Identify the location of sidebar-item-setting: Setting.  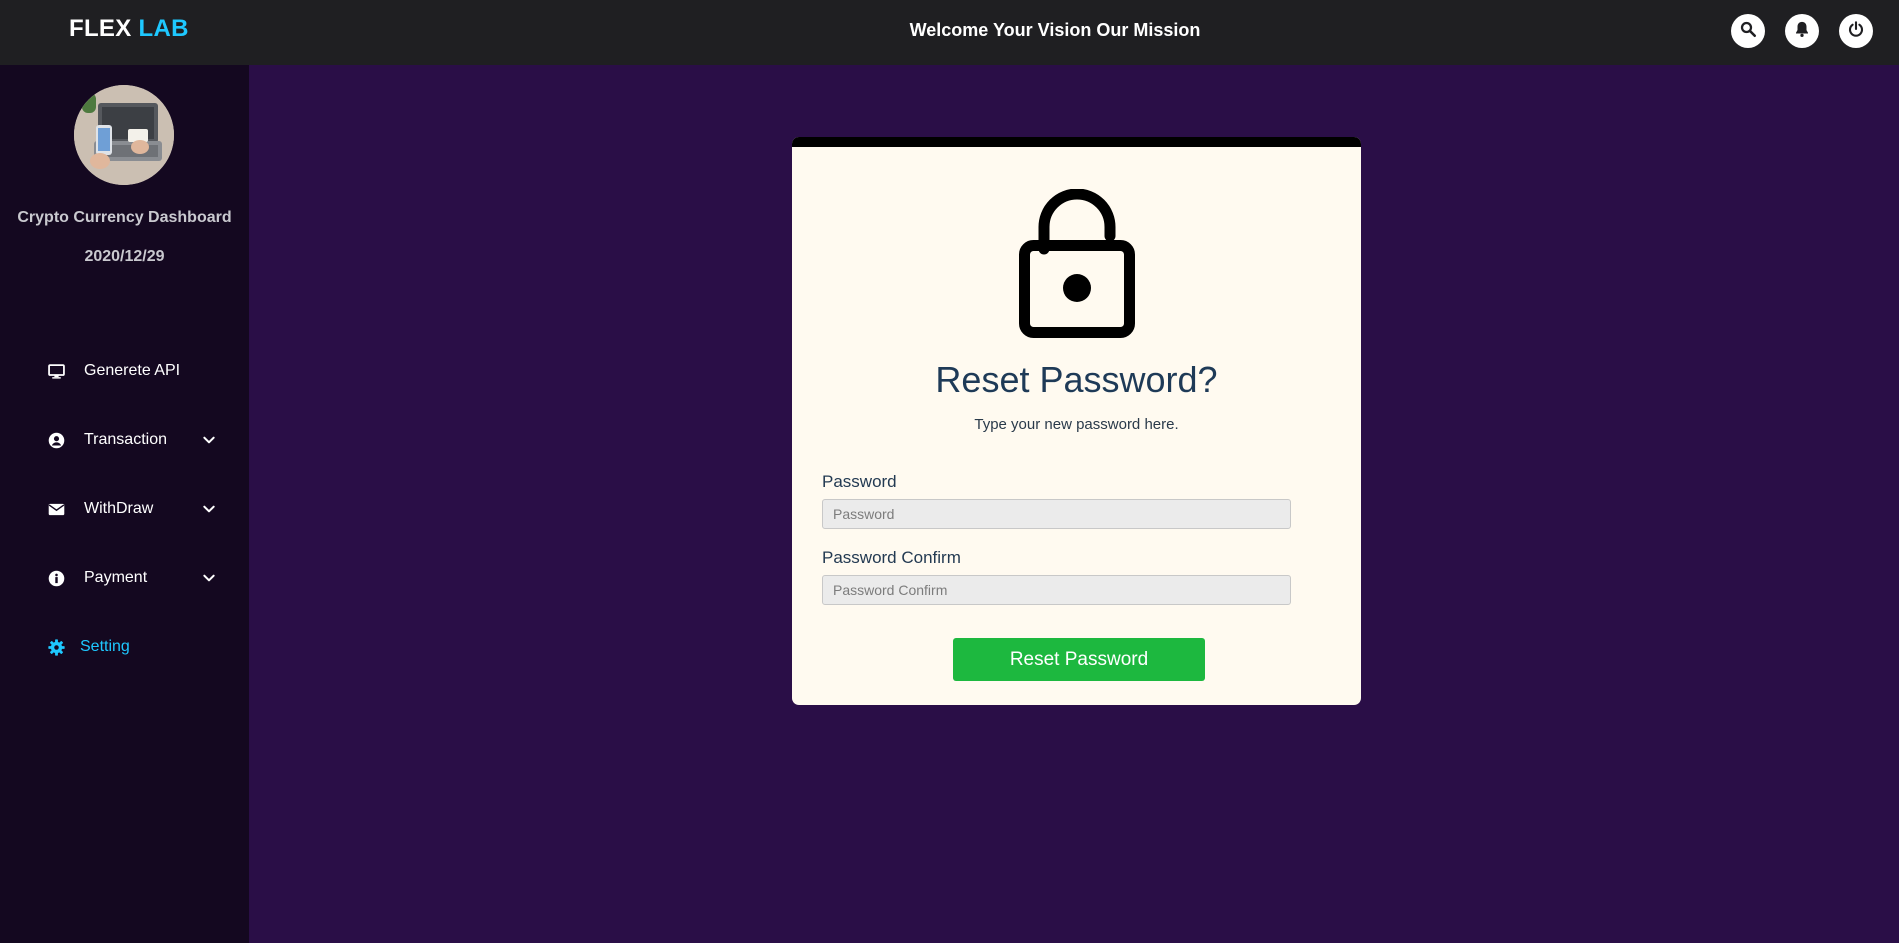
(135, 647).